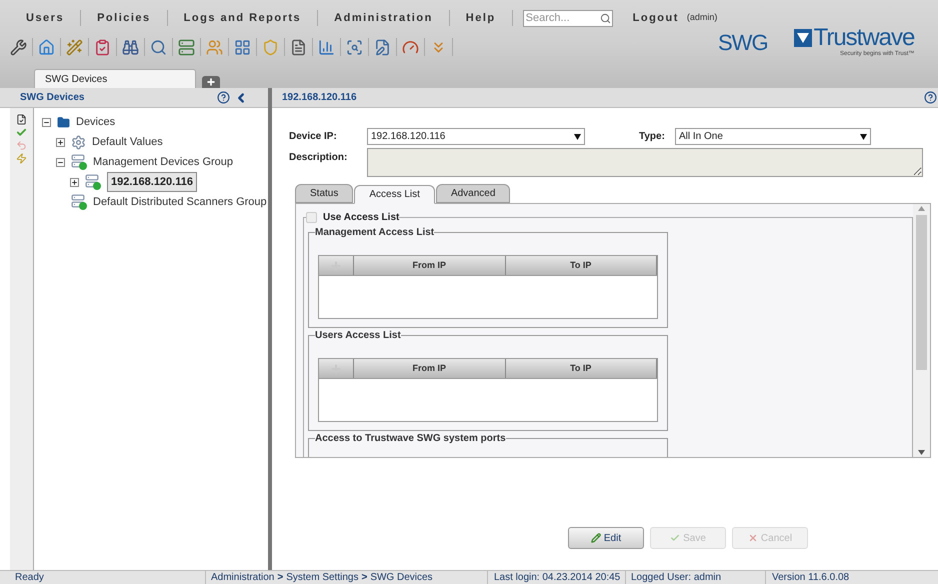 This screenshot has width=938, height=584. I want to click on breadcrumb-link: SWG Devices, so click(401, 577).